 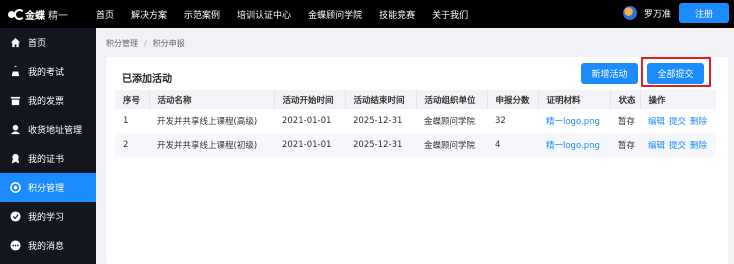 I want to click on breadcrumb-item-points: 积分管理, so click(x=122, y=43).